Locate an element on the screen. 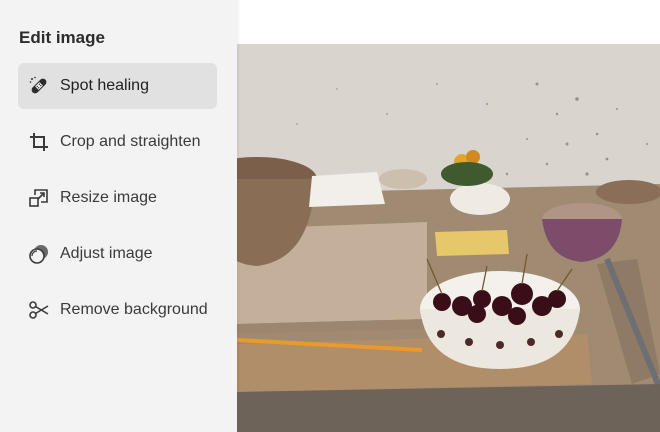 This screenshot has width=660, height=432. menu-item-remove-background: Remove background is located at coordinates (117, 310).